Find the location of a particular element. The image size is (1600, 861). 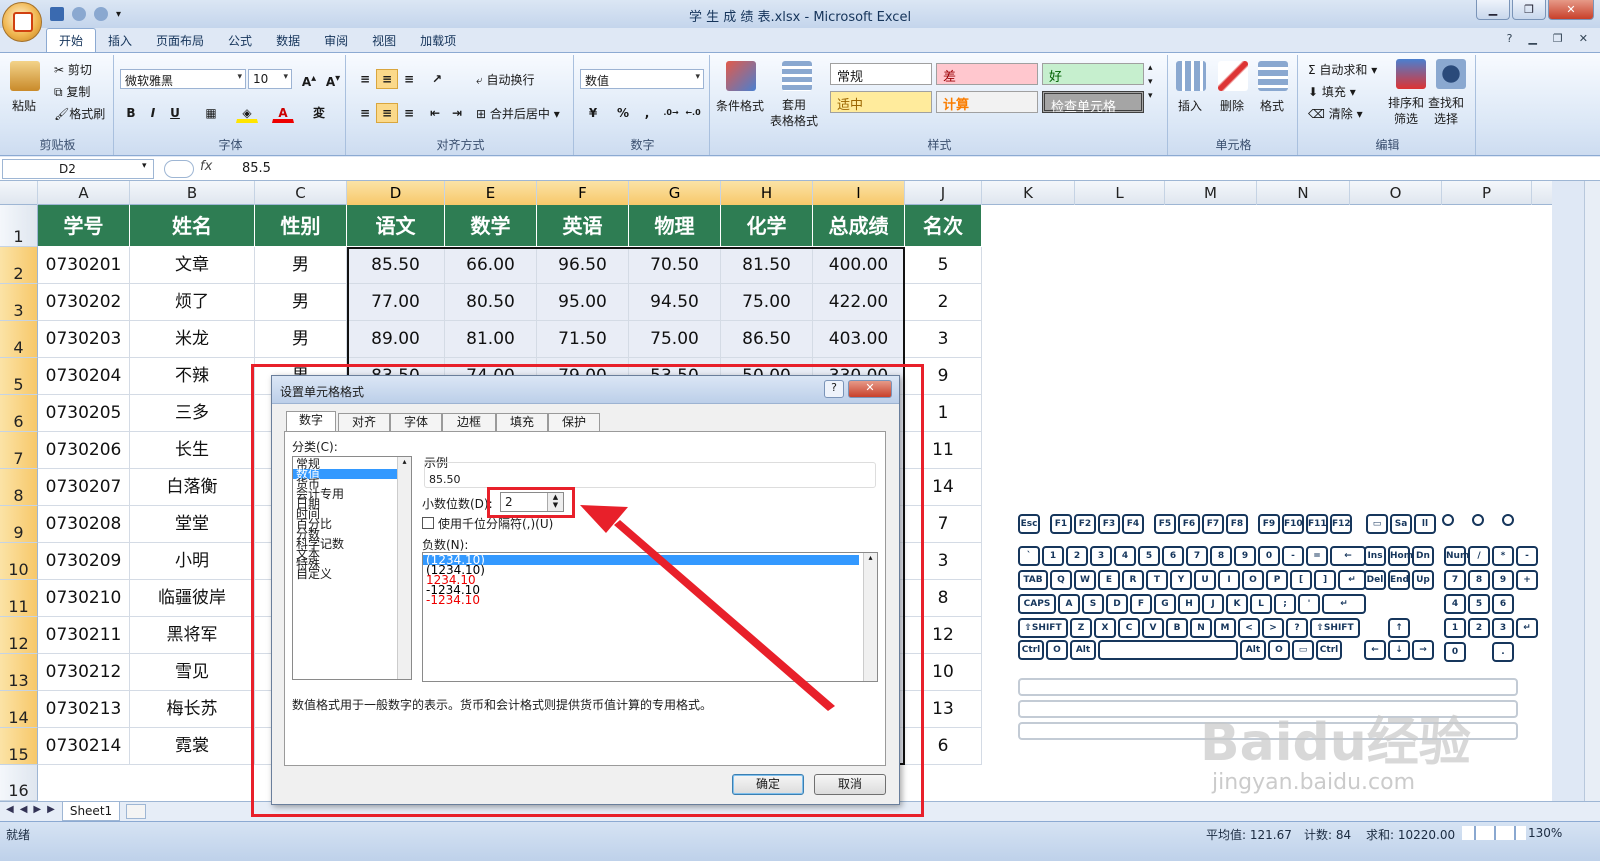

data-cell: 96.50 is located at coordinates (583, 265).